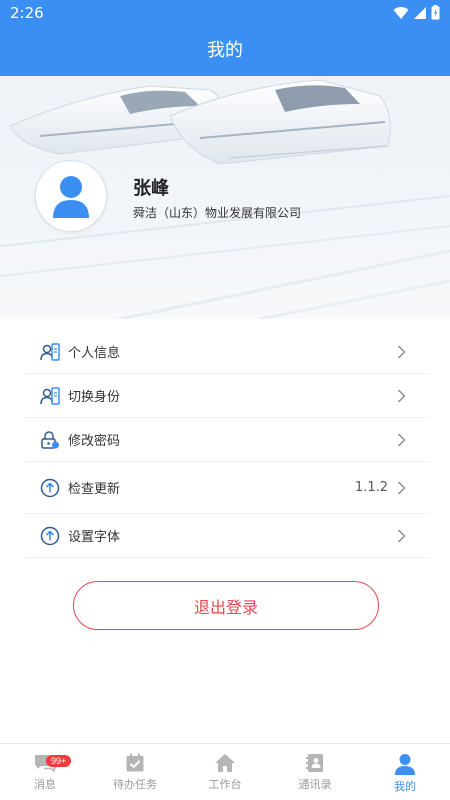 This screenshot has height=800, width=450. Describe the element at coordinates (94, 489) in the screenshot. I see `menu-label: 检查更新` at that location.